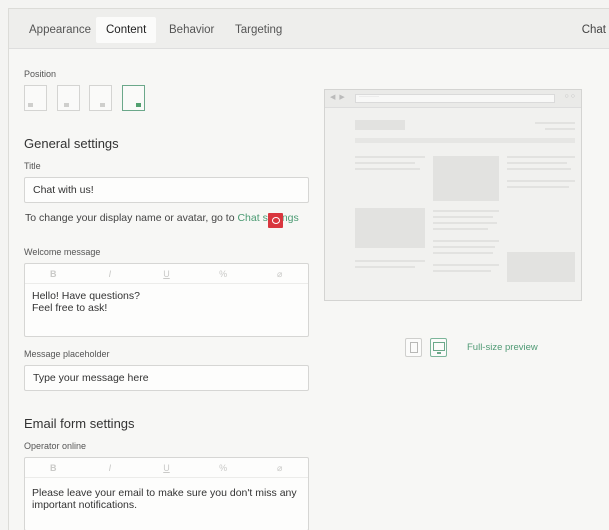 The width and height of the screenshot is (609, 530). I want to click on position-label: Position, so click(40, 74).